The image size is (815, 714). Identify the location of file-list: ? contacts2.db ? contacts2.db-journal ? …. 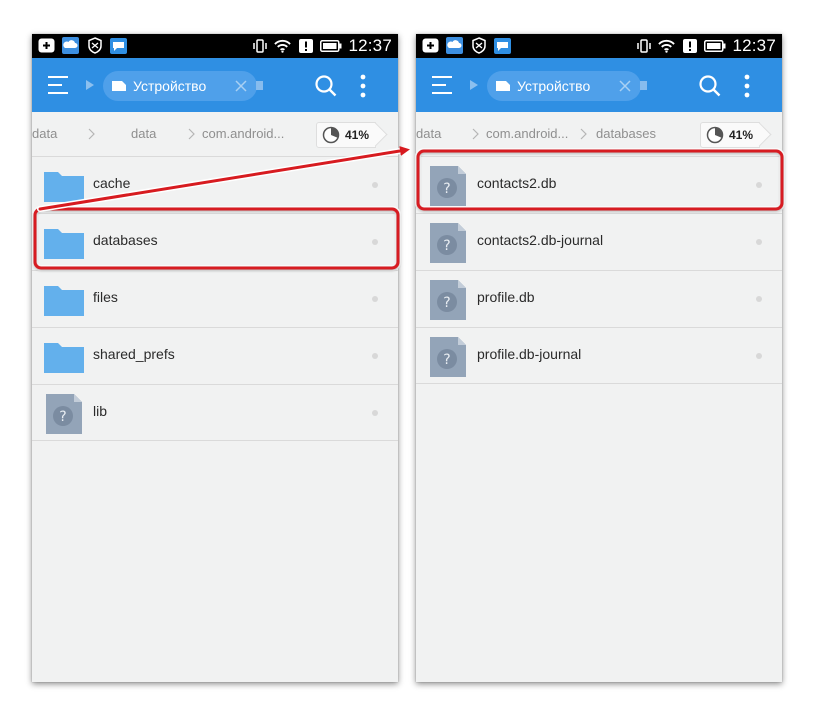
(599, 270).